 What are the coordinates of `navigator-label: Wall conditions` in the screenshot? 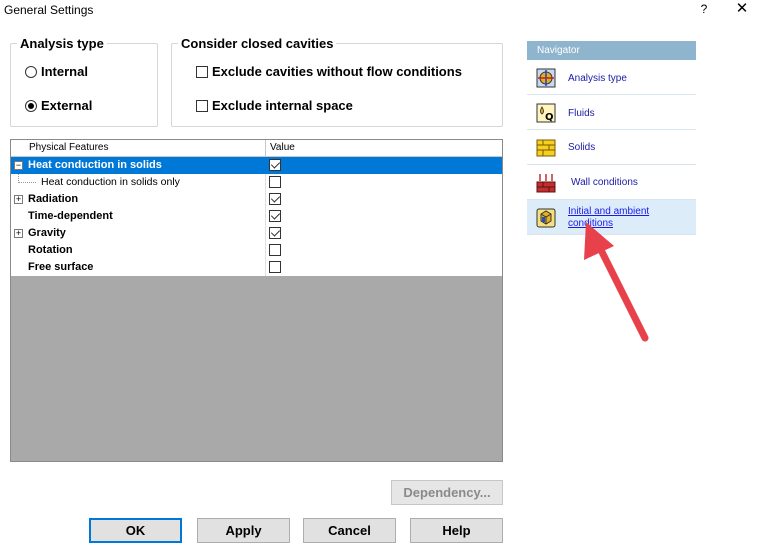 It's located at (604, 182).